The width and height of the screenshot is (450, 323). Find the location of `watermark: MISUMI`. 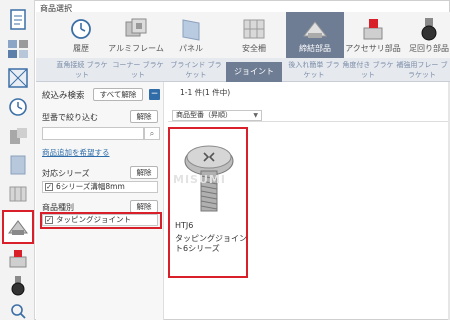

watermark: MISUMI is located at coordinates (199, 179).